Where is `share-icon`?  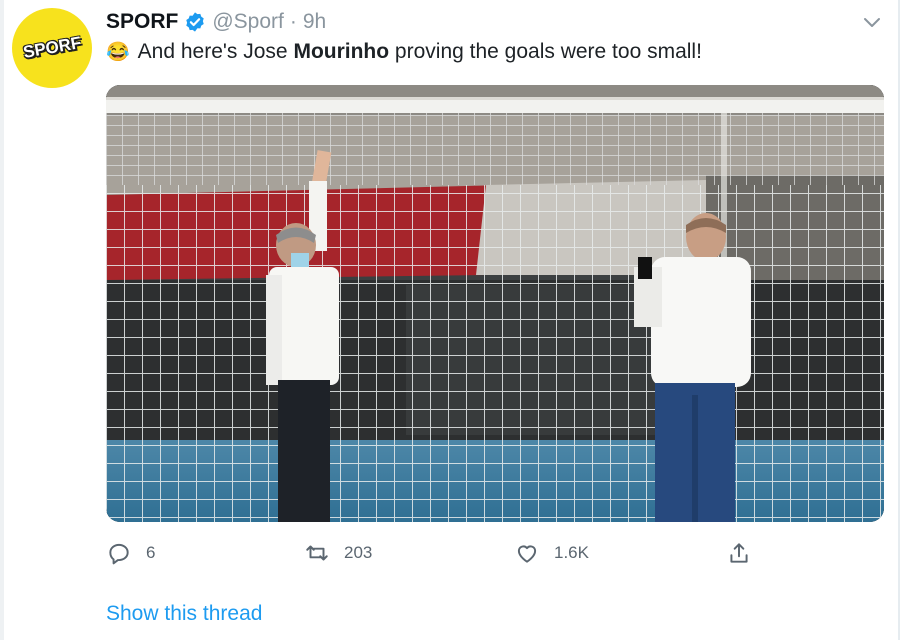 share-icon is located at coordinates (739, 553).